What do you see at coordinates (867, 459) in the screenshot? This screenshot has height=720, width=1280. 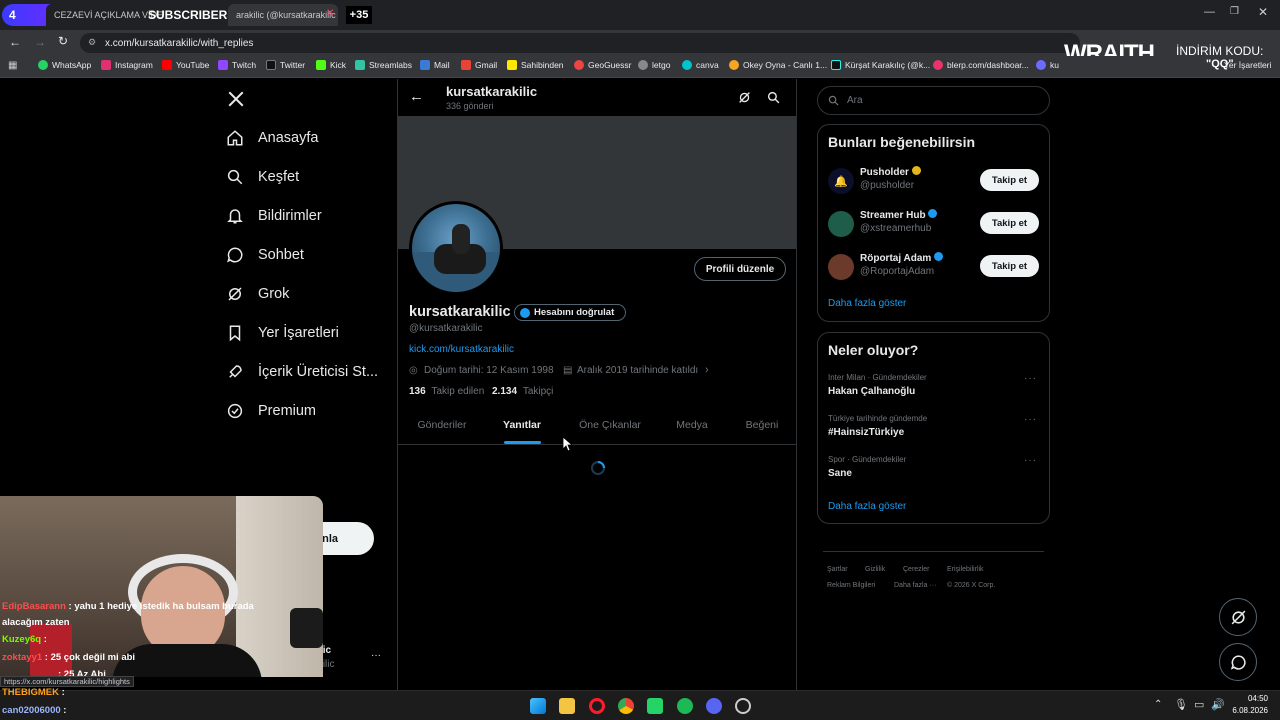 I see `trend-meta: Spor · Gündemdekiler` at bounding box center [867, 459].